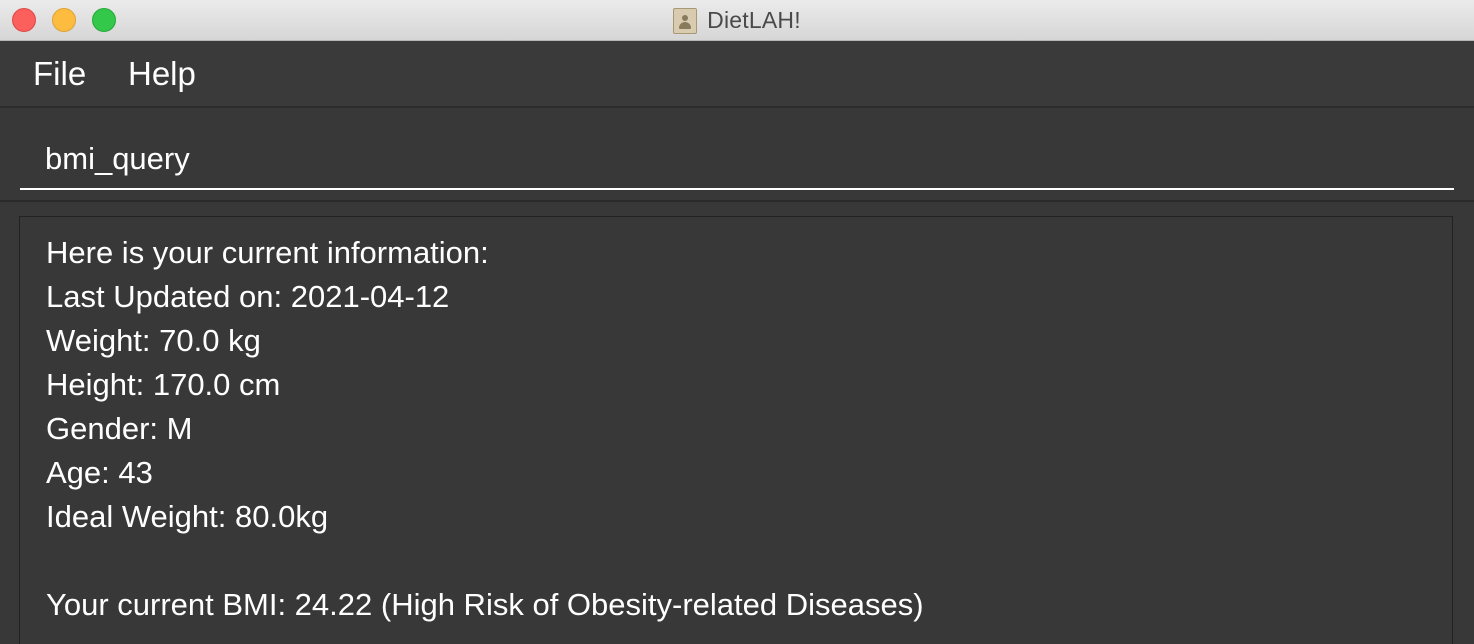 The height and width of the screenshot is (644, 1474). I want to click on result-line-gender: Gender: M, so click(119, 428).